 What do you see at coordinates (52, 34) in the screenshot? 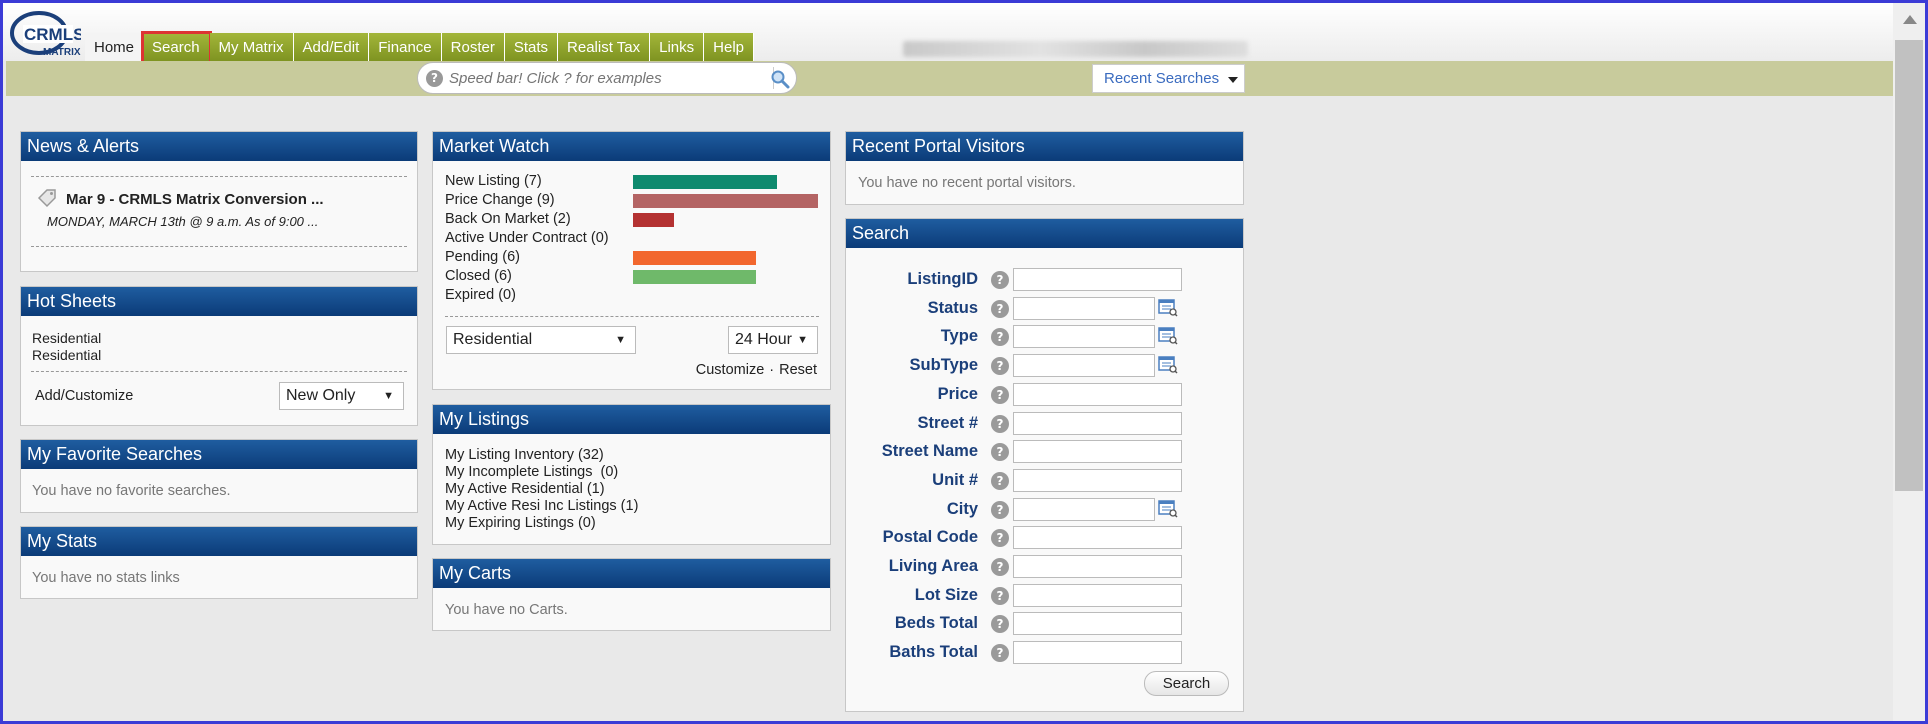
I see `logo-text-top: CRMLS` at bounding box center [52, 34].